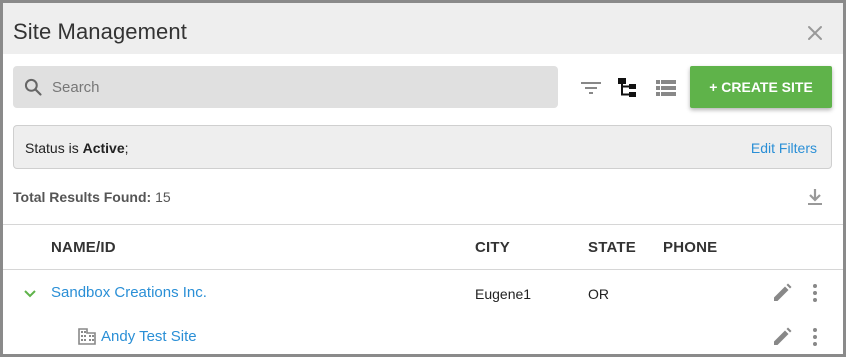 This screenshot has height=357, width=846. What do you see at coordinates (163, 197) in the screenshot?
I see `total-results-count: 15` at bounding box center [163, 197].